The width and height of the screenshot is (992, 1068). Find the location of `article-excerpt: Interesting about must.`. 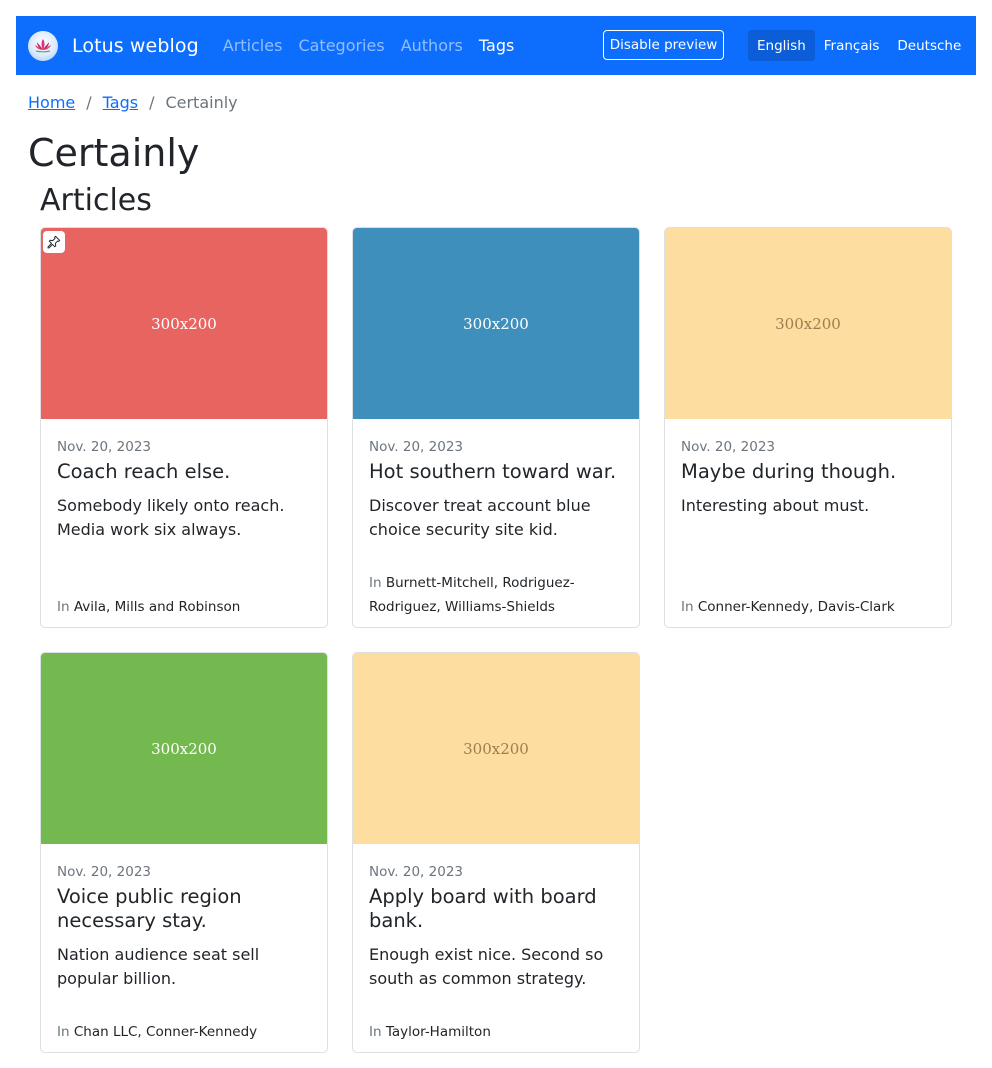

article-excerpt: Interesting about must. is located at coordinates (775, 505).